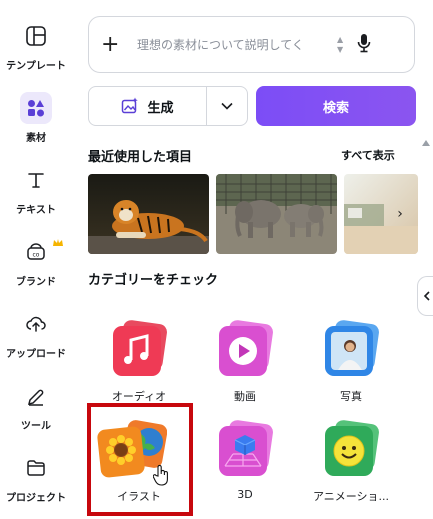 This screenshot has height=519, width=433. What do you see at coordinates (153, 280) in the screenshot?
I see `categories-section-title: カテゴリーをチェック` at bounding box center [153, 280].